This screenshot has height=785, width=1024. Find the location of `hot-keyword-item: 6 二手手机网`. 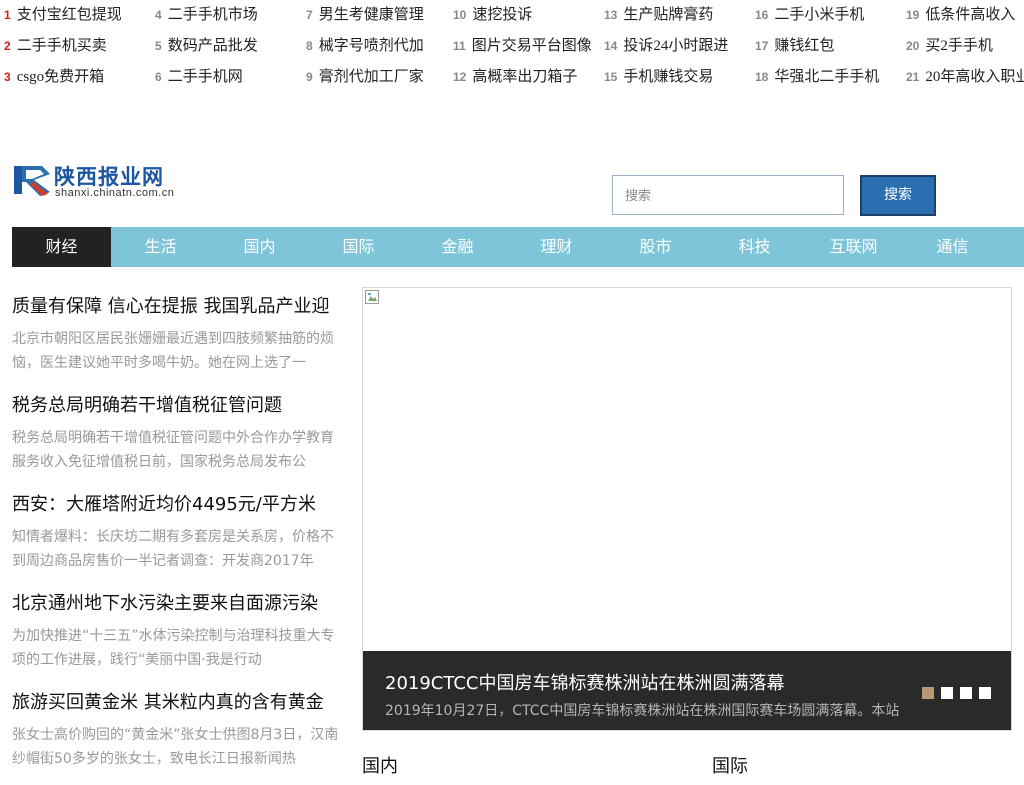

hot-keyword-item: 6 二手手机网 is located at coordinates (199, 77).